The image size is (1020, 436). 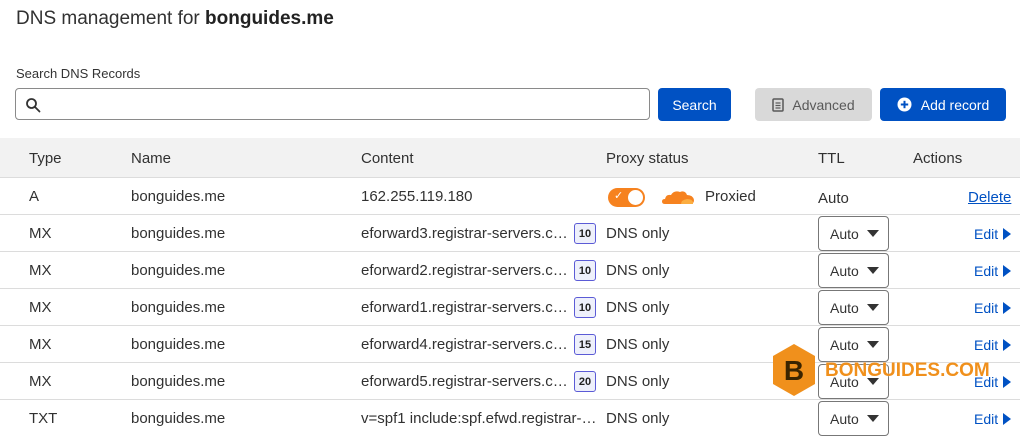 I want to click on record-content: eforward4.registrar-servers.com, so click(x=467, y=344).